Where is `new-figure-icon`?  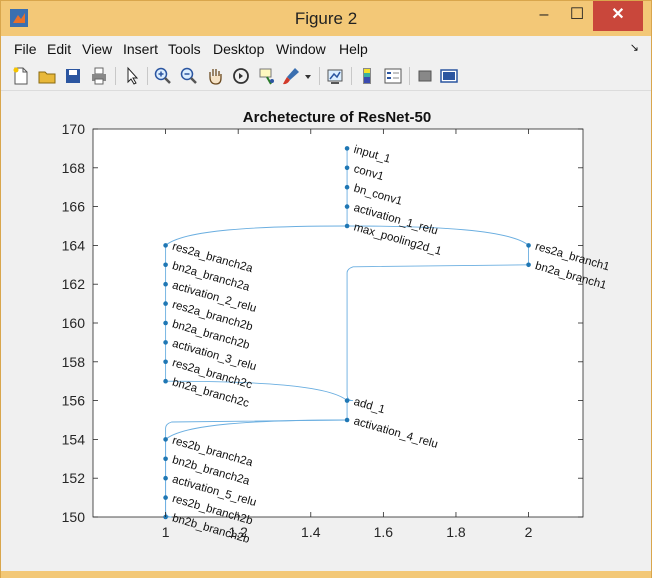 new-figure-icon is located at coordinates (21, 76).